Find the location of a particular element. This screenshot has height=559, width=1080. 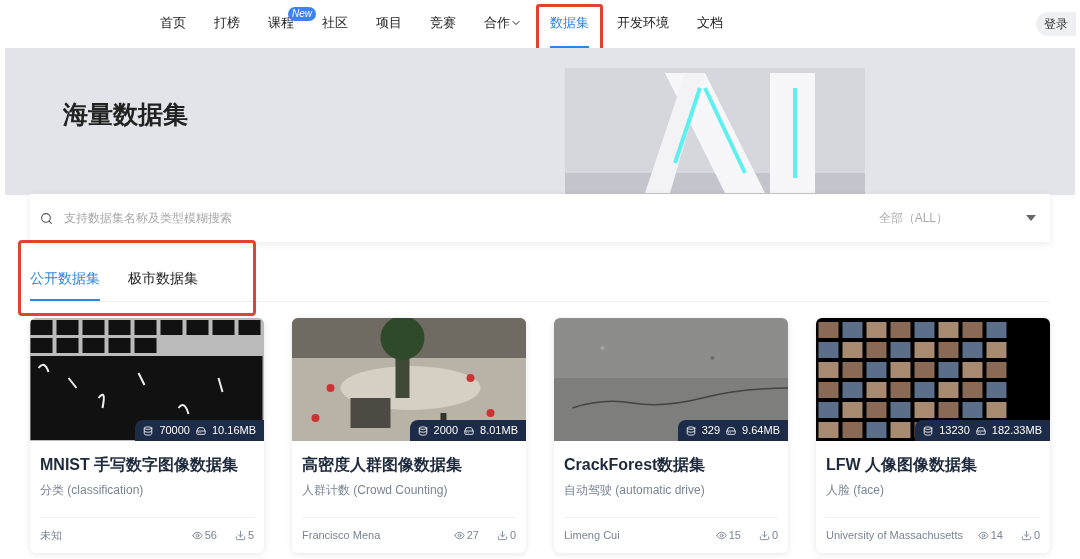

sample-count: 2000 is located at coordinates (446, 431).